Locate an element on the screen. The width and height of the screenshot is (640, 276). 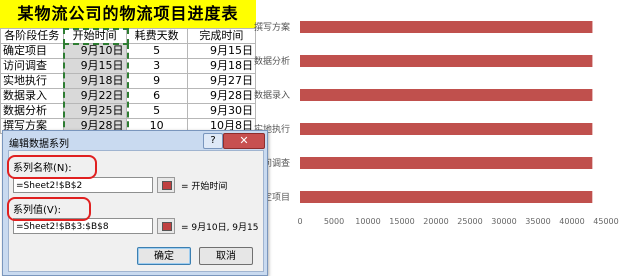
x-tick-label: 25000 is located at coordinates (469, 221).